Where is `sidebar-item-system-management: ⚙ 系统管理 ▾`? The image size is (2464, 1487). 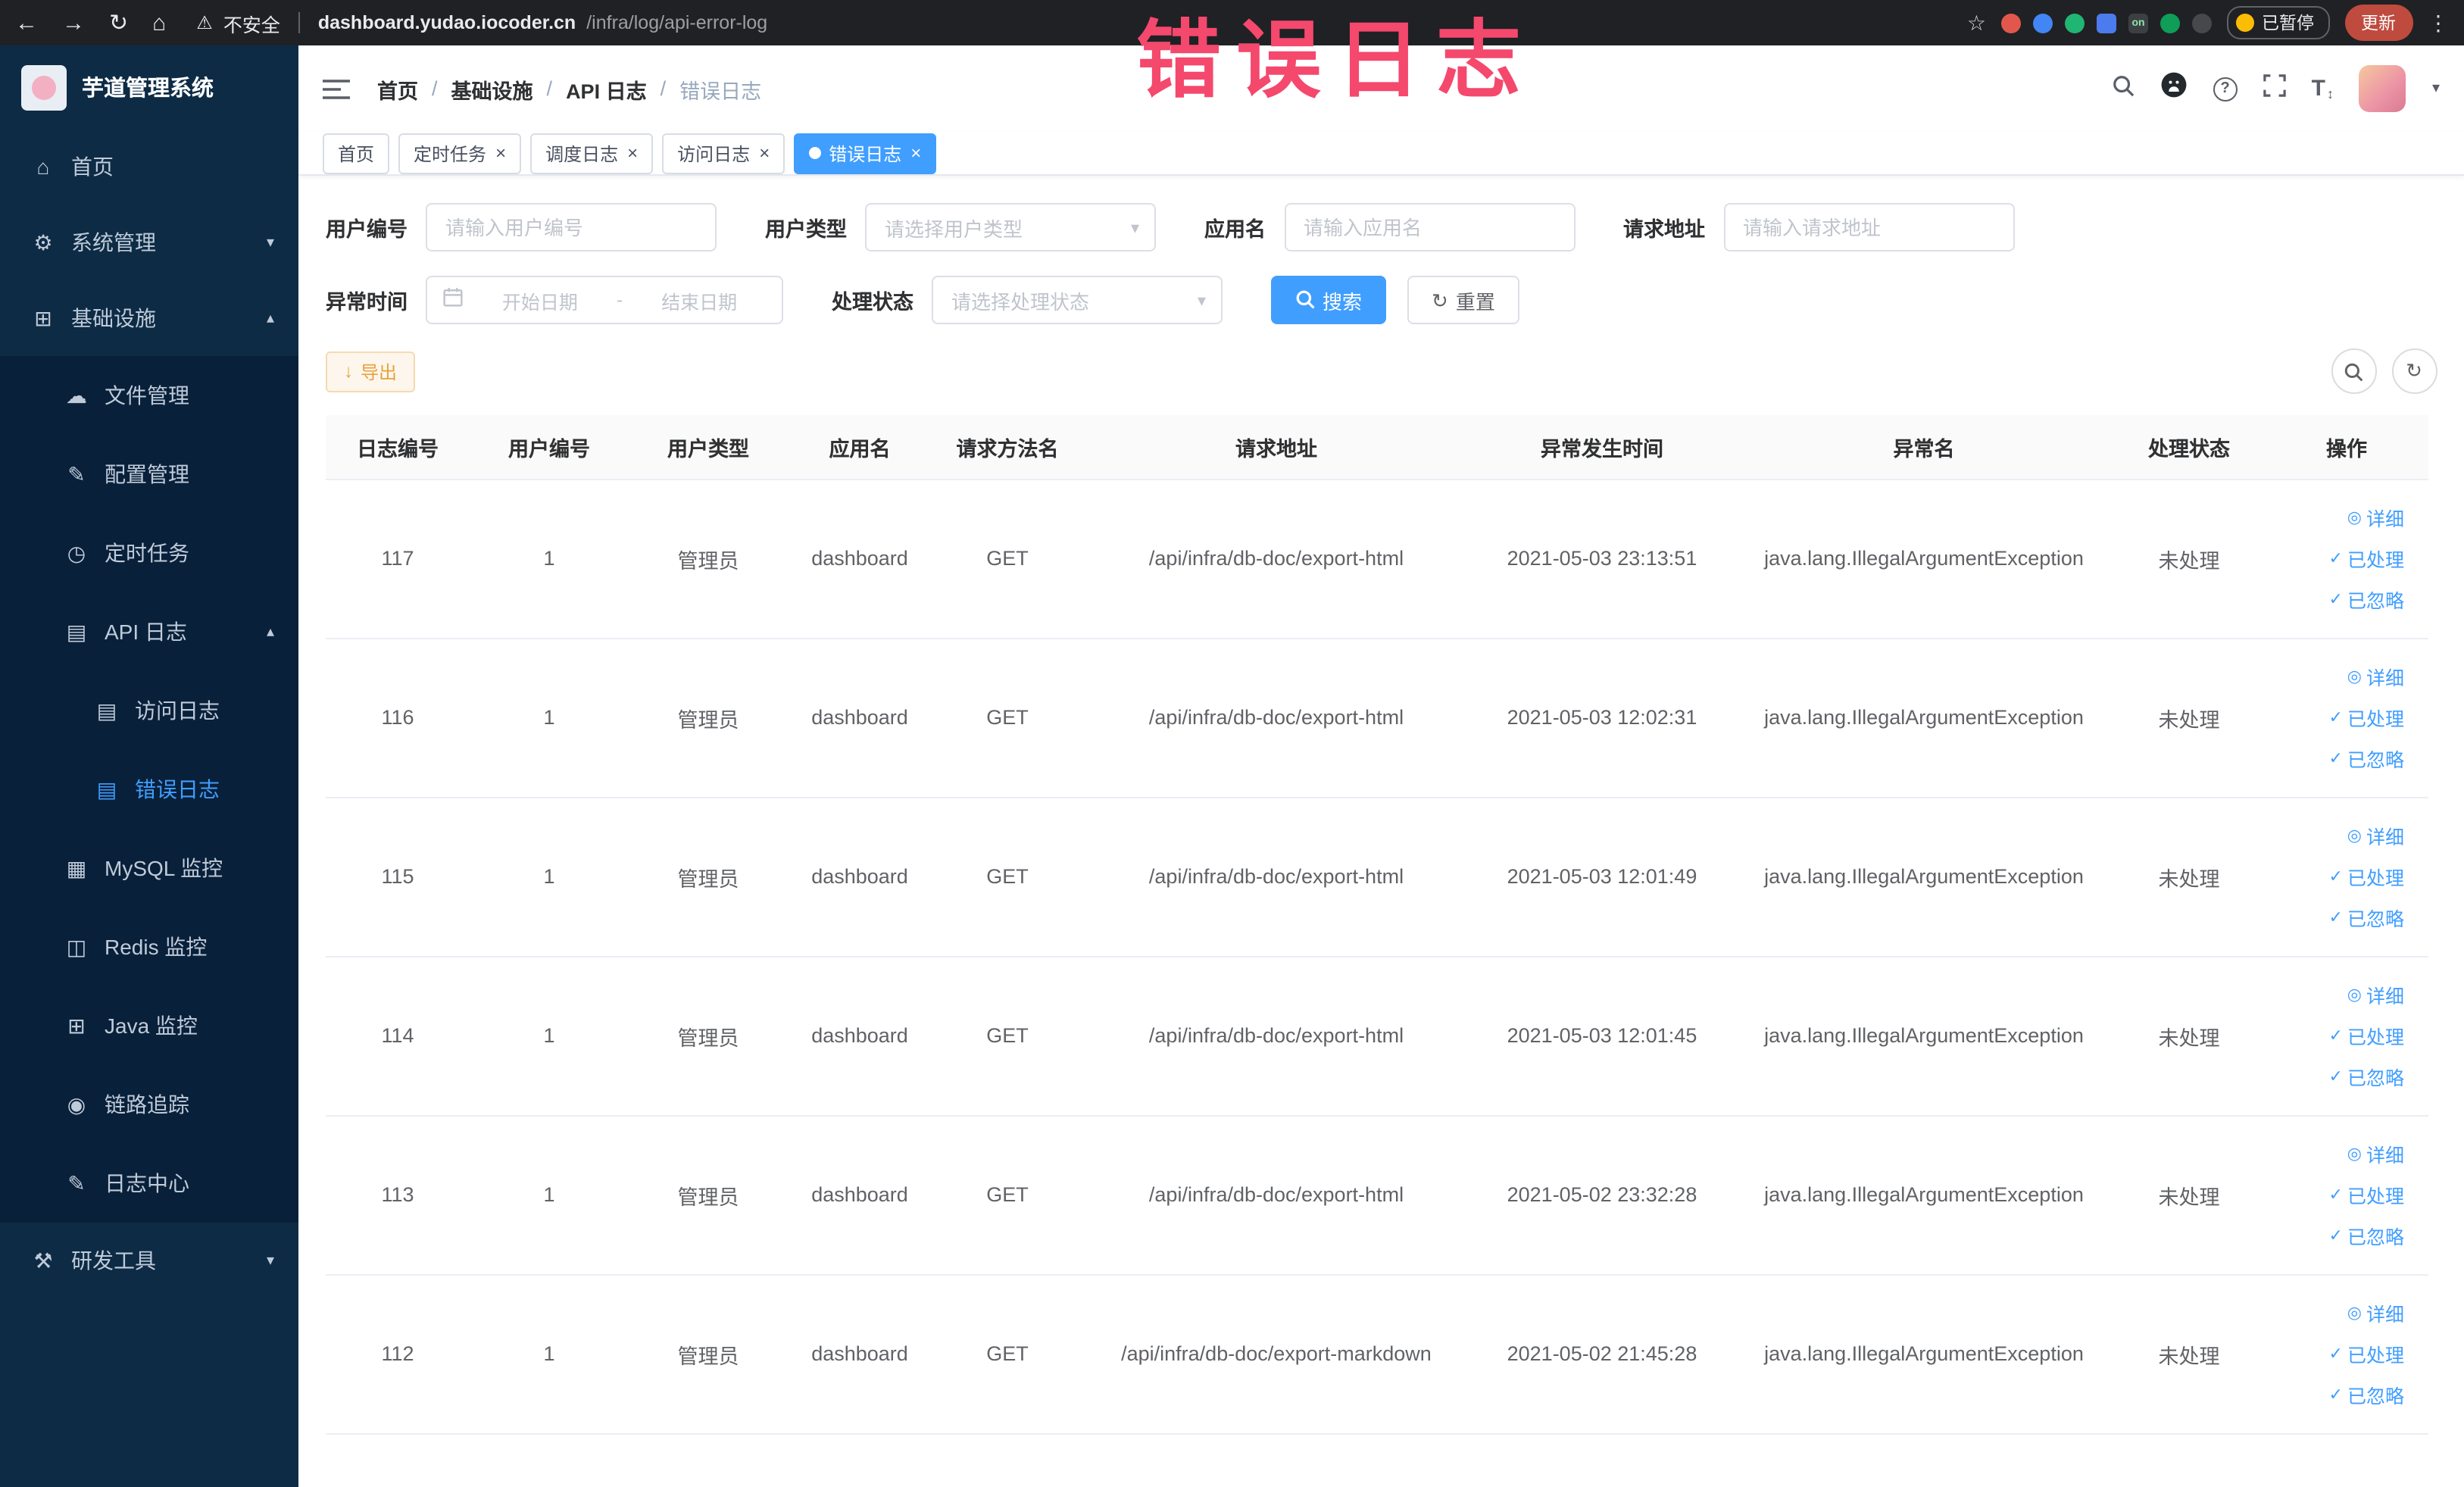
sidebar-item-system-management: ⚙ 系统管理 ▾ is located at coordinates (149, 242).